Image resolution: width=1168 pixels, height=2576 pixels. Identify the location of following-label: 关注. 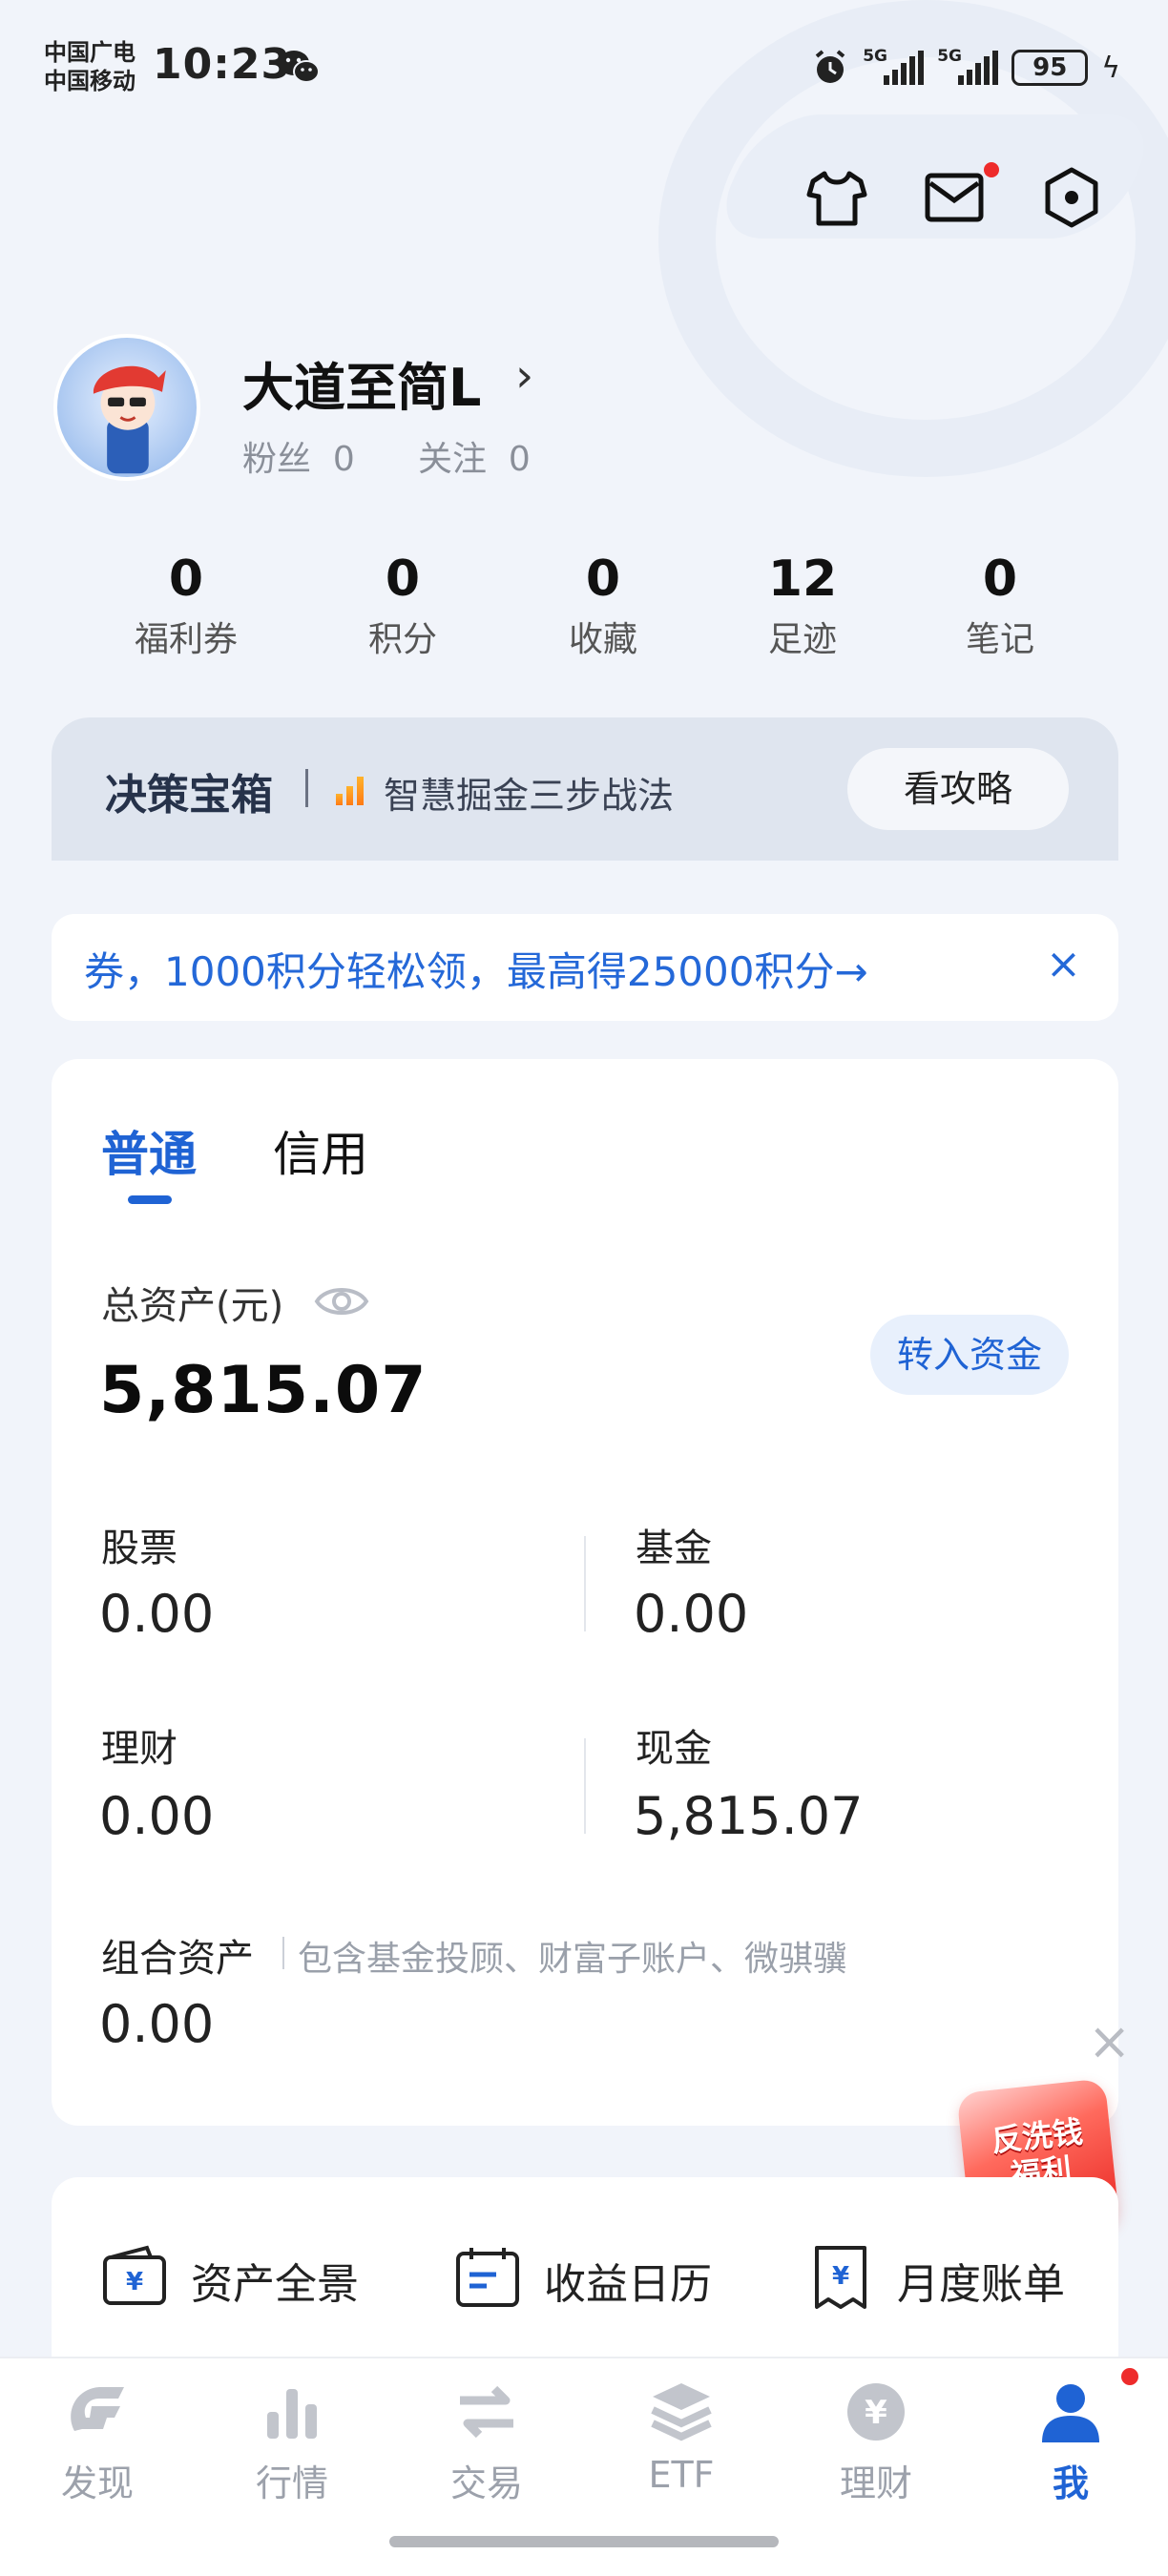
(453, 459).